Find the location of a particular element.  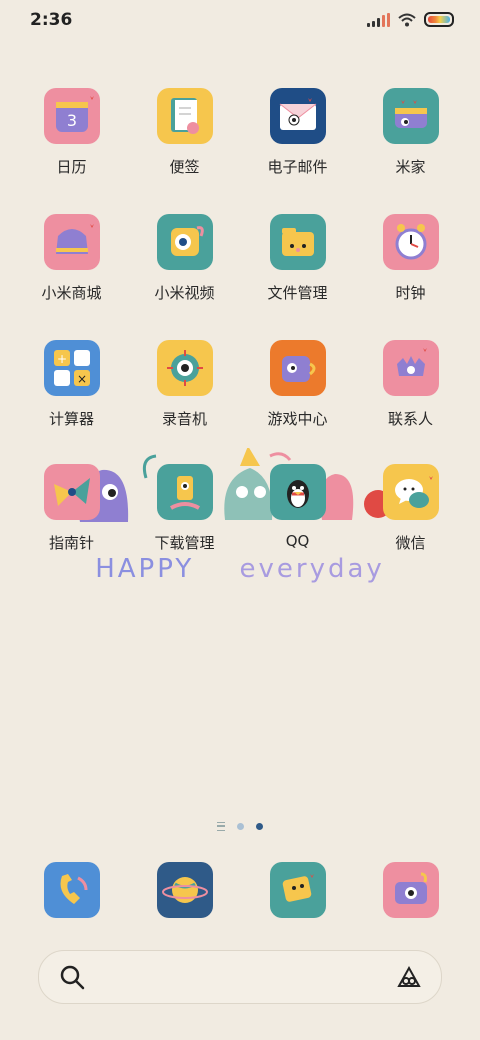

compass-icon is located at coordinates (71, 492).